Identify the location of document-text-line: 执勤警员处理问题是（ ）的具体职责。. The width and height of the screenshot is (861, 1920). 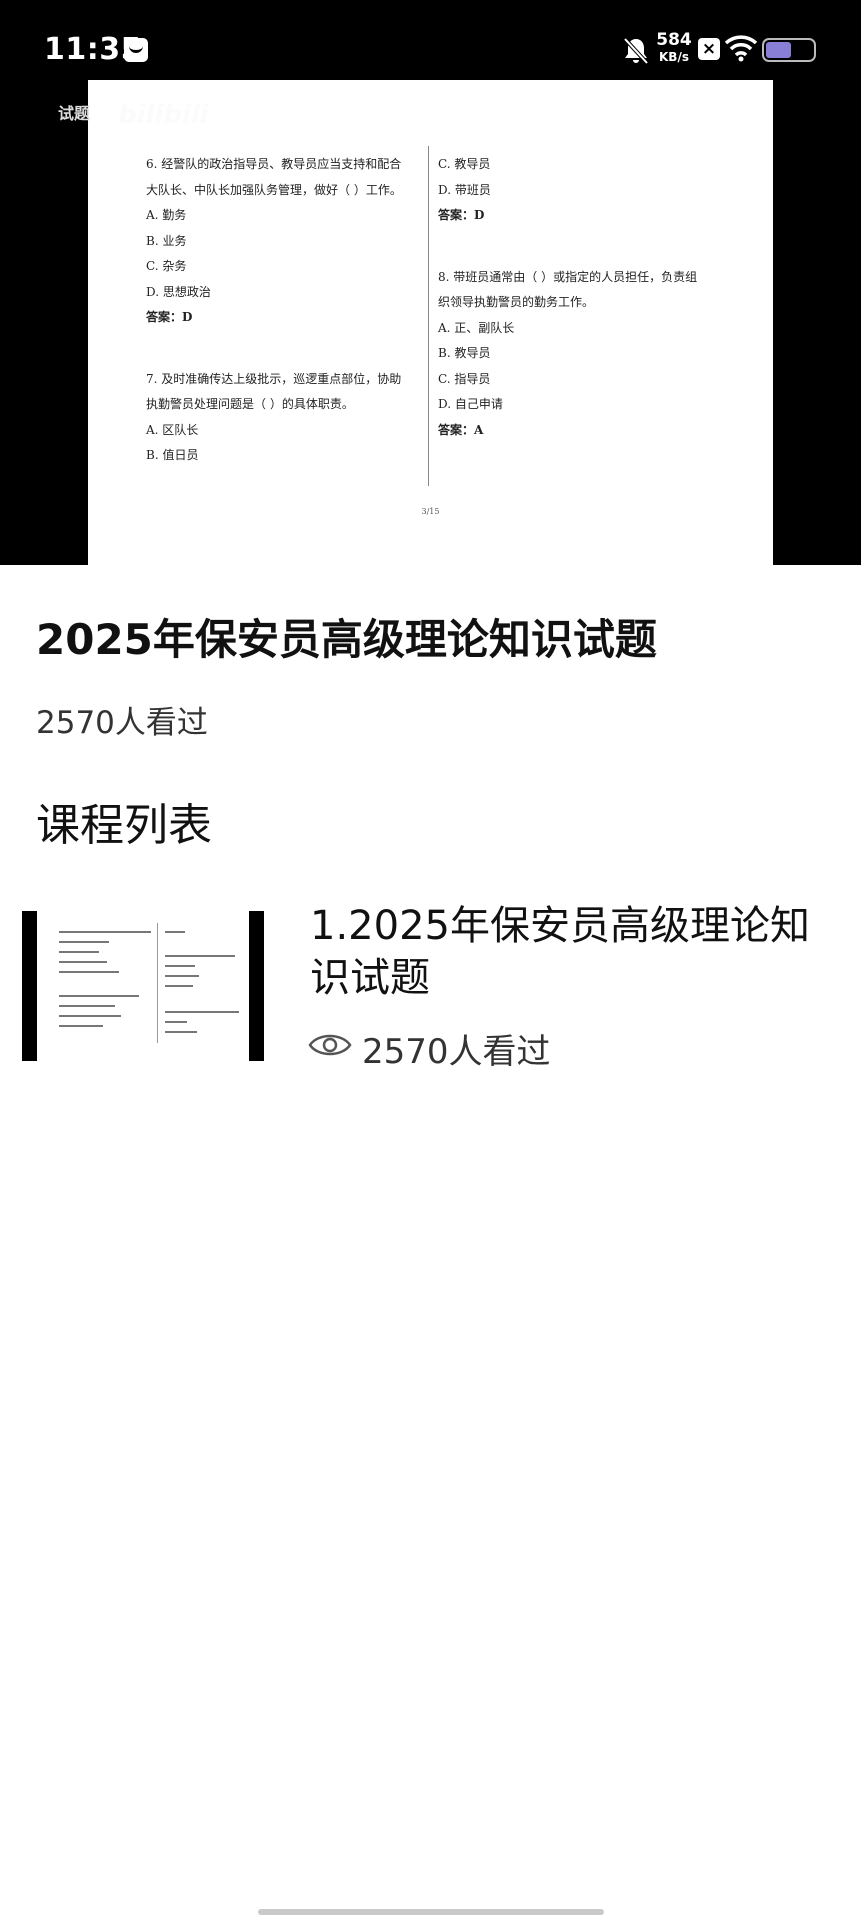
(250, 404).